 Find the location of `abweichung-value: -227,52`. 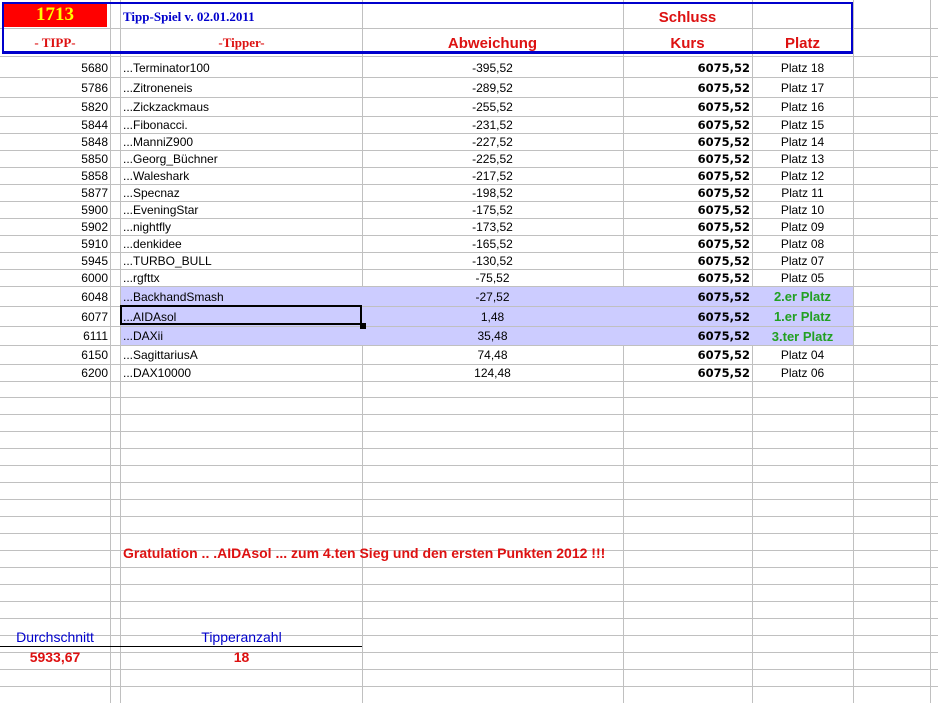

abweichung-value: -227,52 is located at coordinates (492, 142).